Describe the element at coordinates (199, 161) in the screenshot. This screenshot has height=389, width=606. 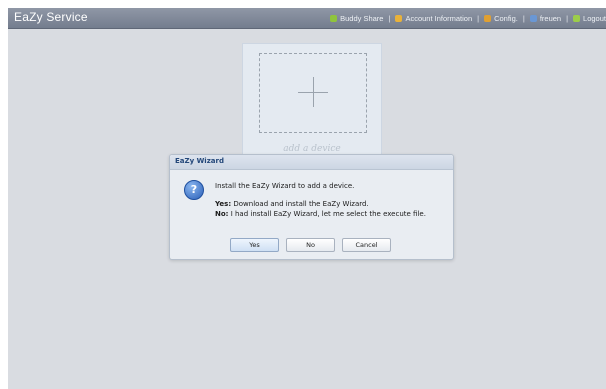
I see `dialog-title: EaZy Wizard` at that location.